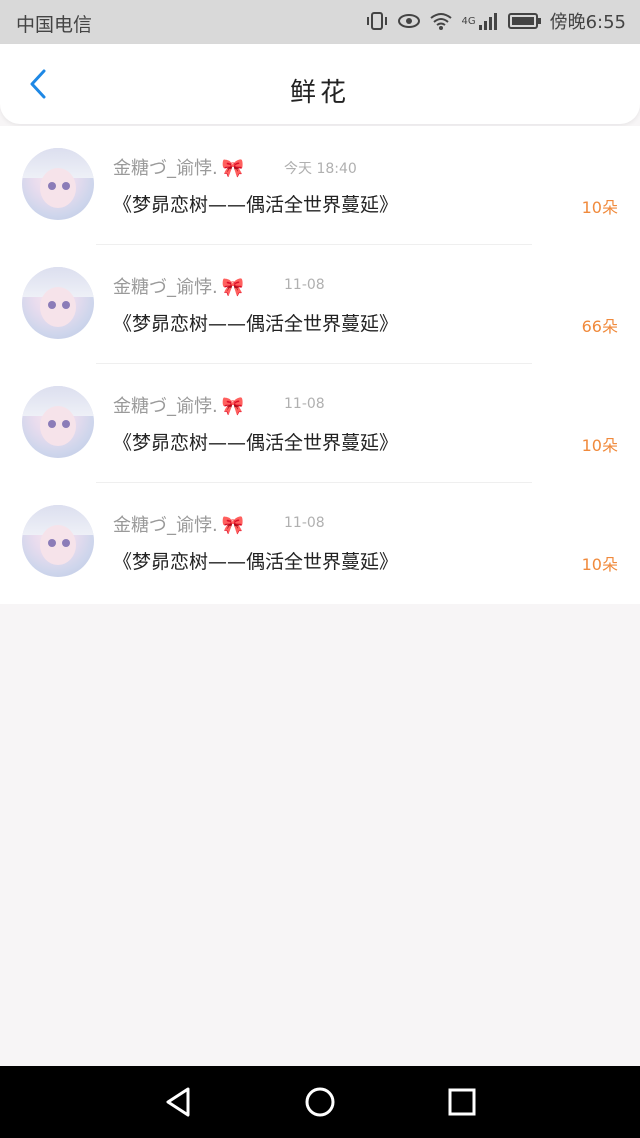 This screenshot has width=640, height=1138. What do you see at coordinates (377, 21) in the screenshot?
I see `vibrate-icon` at bounding box center [377, 21].